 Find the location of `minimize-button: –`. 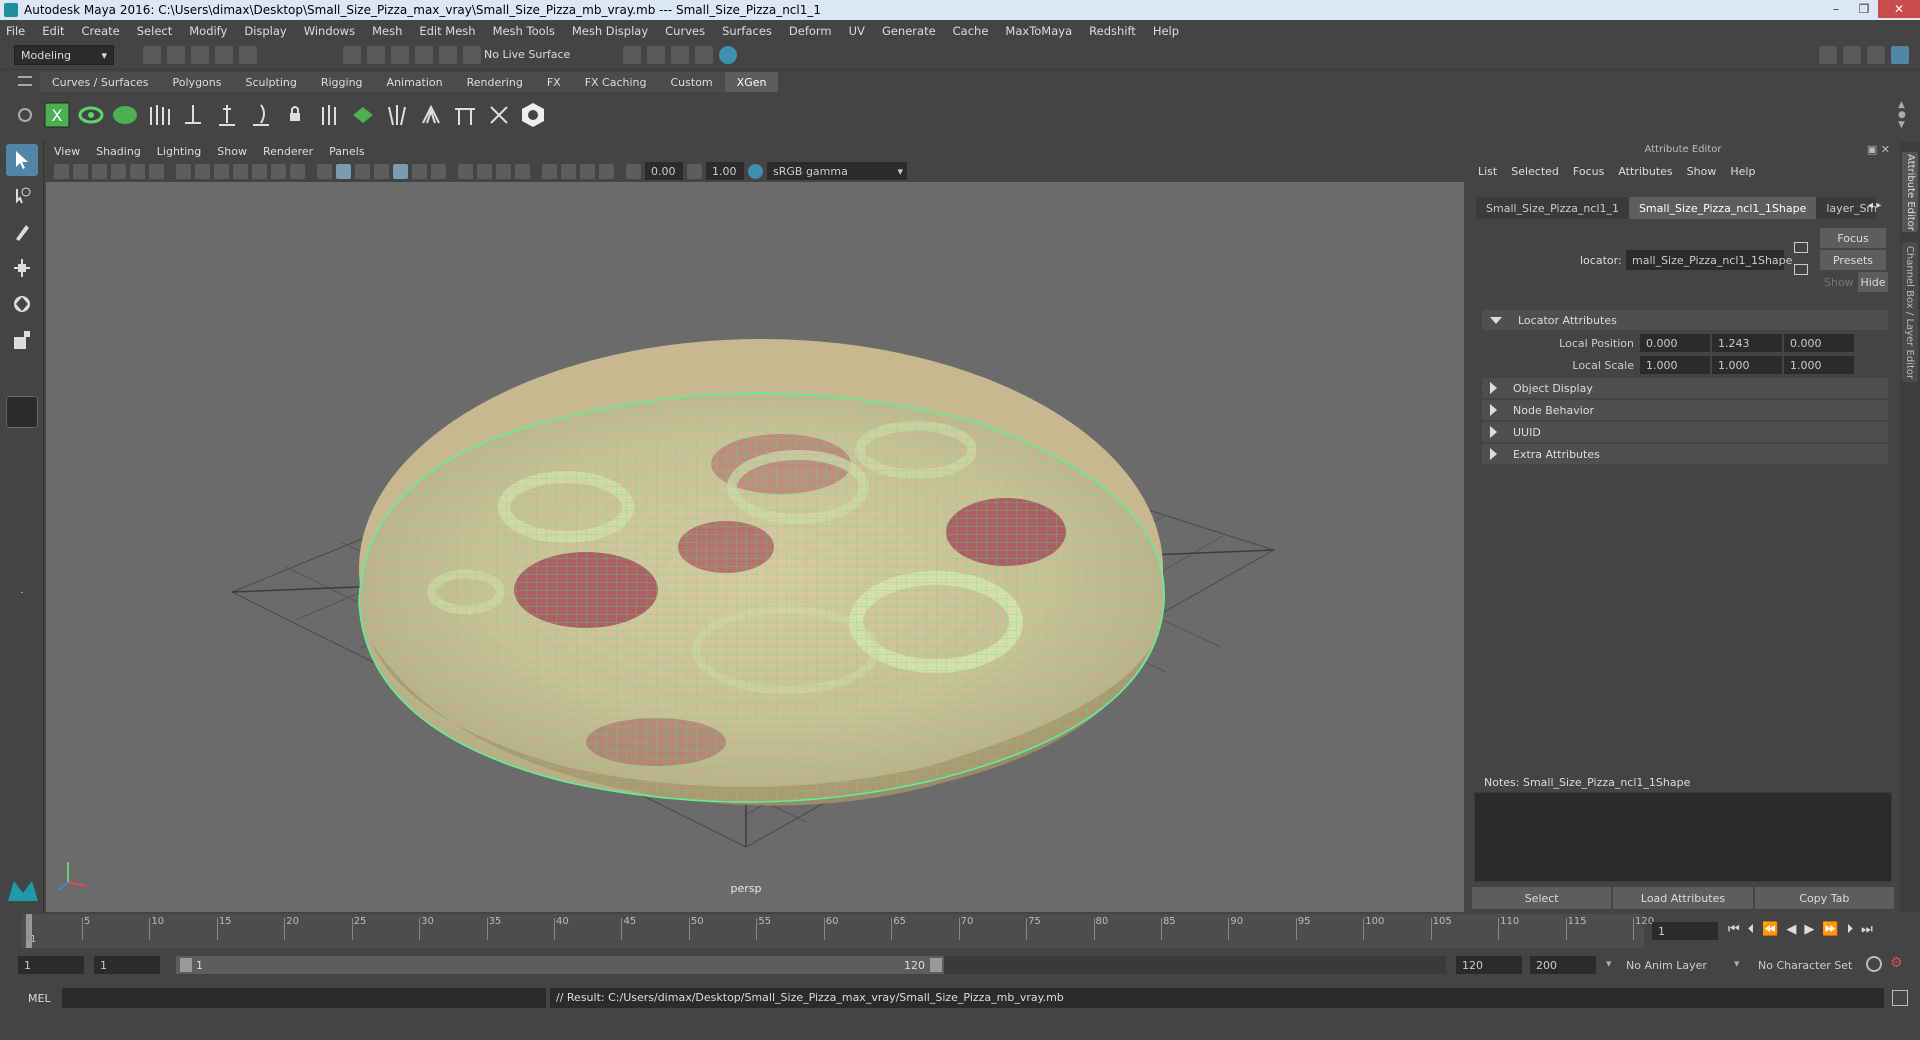

minimize-button: – is located at coordinates (1836, 9).